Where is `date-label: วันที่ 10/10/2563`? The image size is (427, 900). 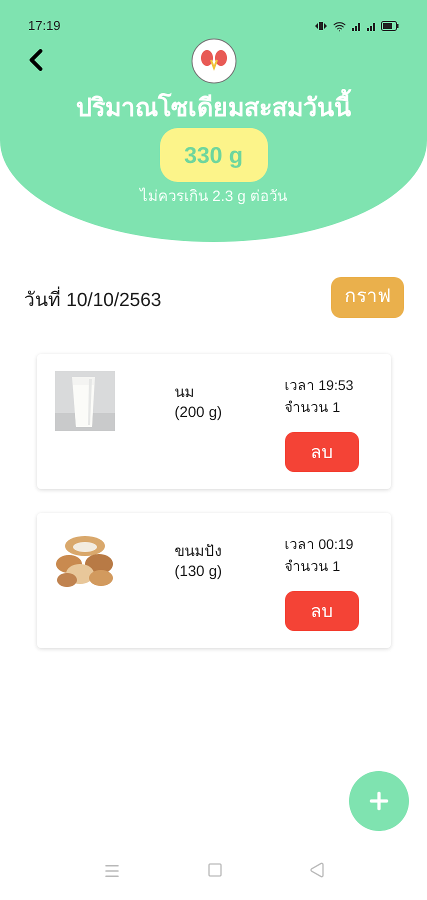 date-label: วันที่ 10/10/2563 is located at coordinates (93, 301).